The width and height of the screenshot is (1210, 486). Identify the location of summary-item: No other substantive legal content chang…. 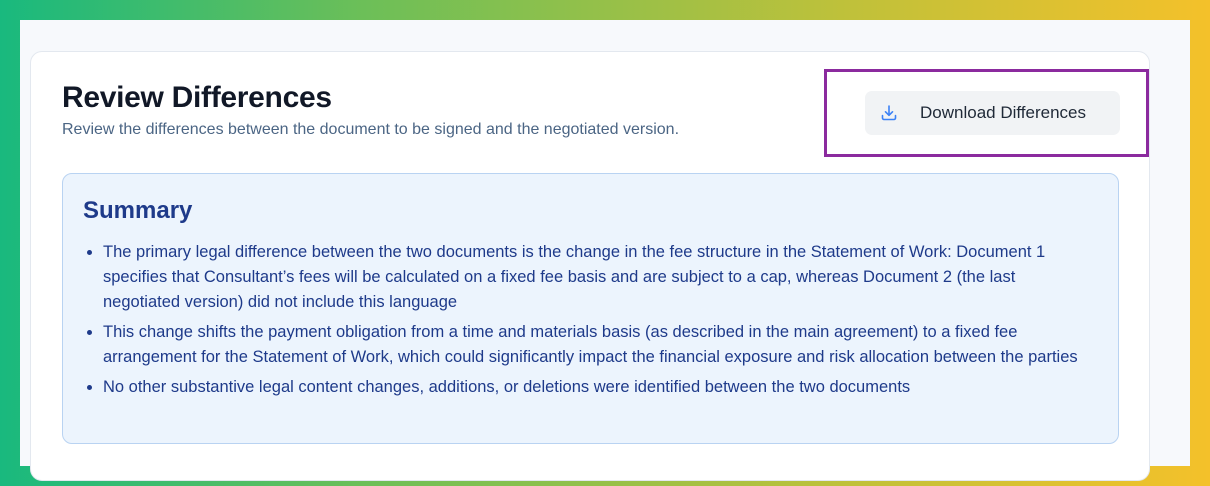
(588, 387).